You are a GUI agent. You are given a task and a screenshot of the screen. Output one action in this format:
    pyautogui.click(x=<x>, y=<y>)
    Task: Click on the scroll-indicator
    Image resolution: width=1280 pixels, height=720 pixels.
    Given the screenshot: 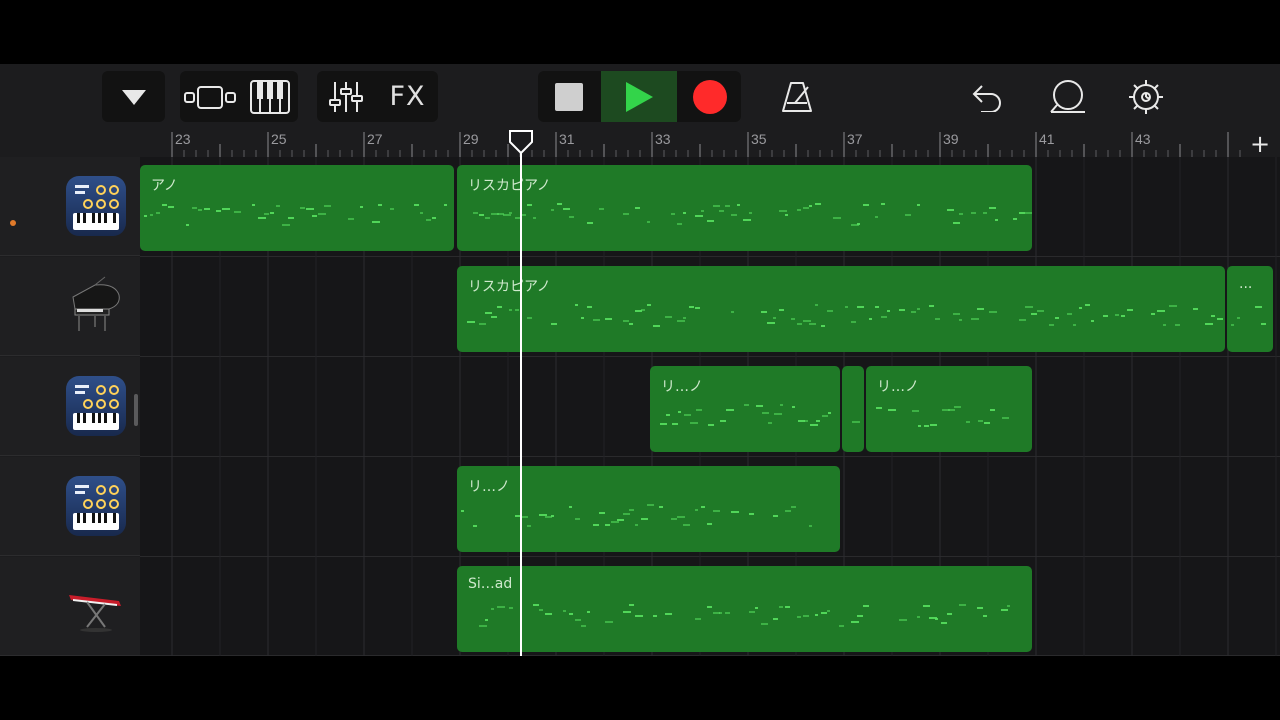 What is the action you would take?
    pyautogui.click(x=136, y=410)
    